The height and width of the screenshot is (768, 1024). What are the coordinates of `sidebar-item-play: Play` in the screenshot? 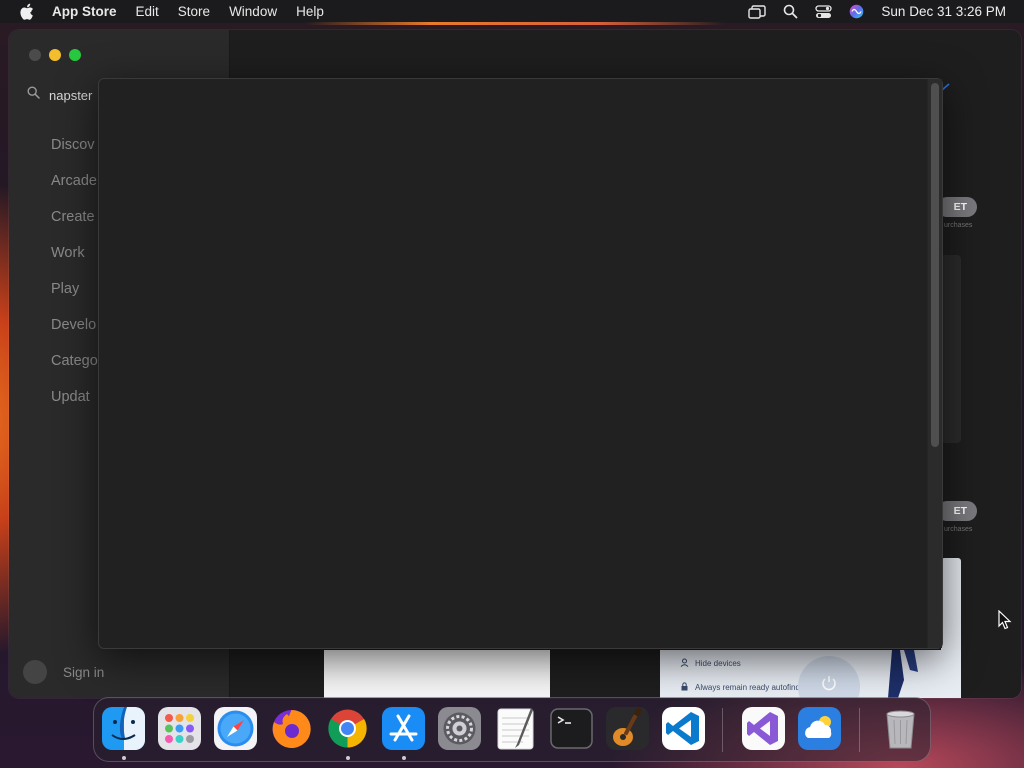 It's located at (74, 296).